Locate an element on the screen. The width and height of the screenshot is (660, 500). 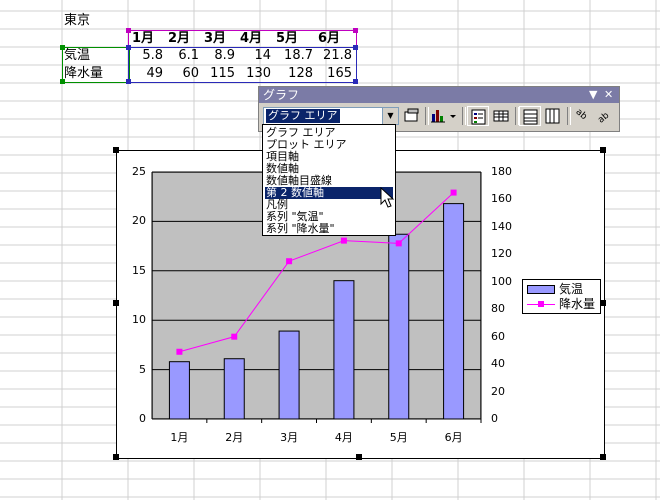
y-axis-tick-label: 0 is located at coordinates (142, 418).